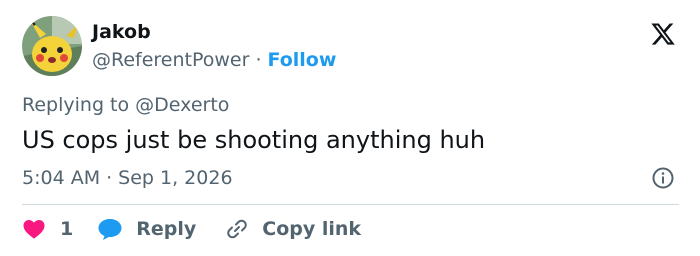  Describe the element at coordinates (67, 229) in the screenshot. I see `like-count: 1` at that location.